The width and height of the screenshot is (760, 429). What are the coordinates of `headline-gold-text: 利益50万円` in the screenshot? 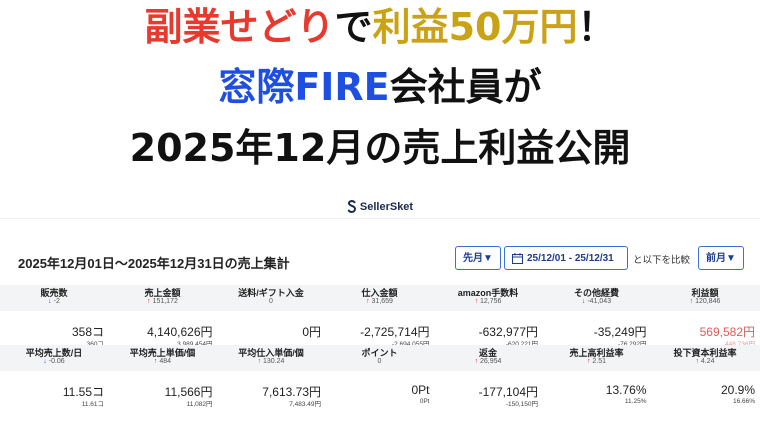 It's located at (475, 27).